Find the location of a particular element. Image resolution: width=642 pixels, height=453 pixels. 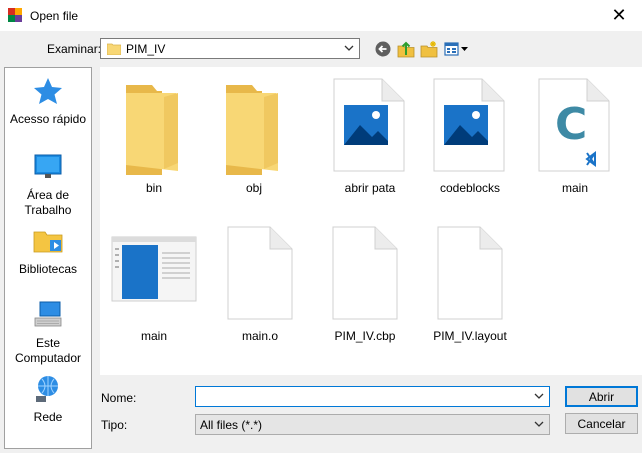

file-name: PIM_IV.cbp is located at coordinates (365, 336).